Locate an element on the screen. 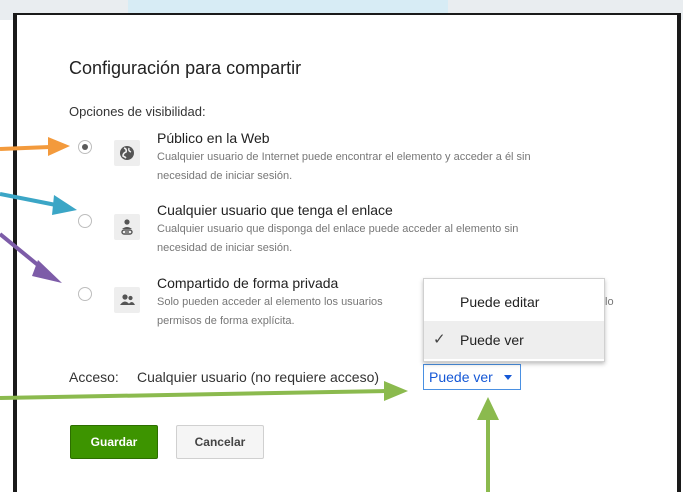 The image size is (683, 492). arrow-orange is located at coordinates (35, 146).